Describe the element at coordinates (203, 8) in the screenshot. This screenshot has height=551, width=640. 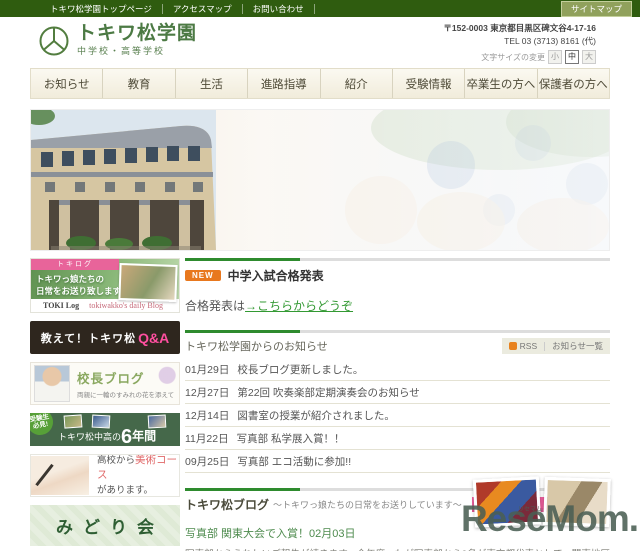
I see `topbar-link-access-map: アクセスマップ` at that location.